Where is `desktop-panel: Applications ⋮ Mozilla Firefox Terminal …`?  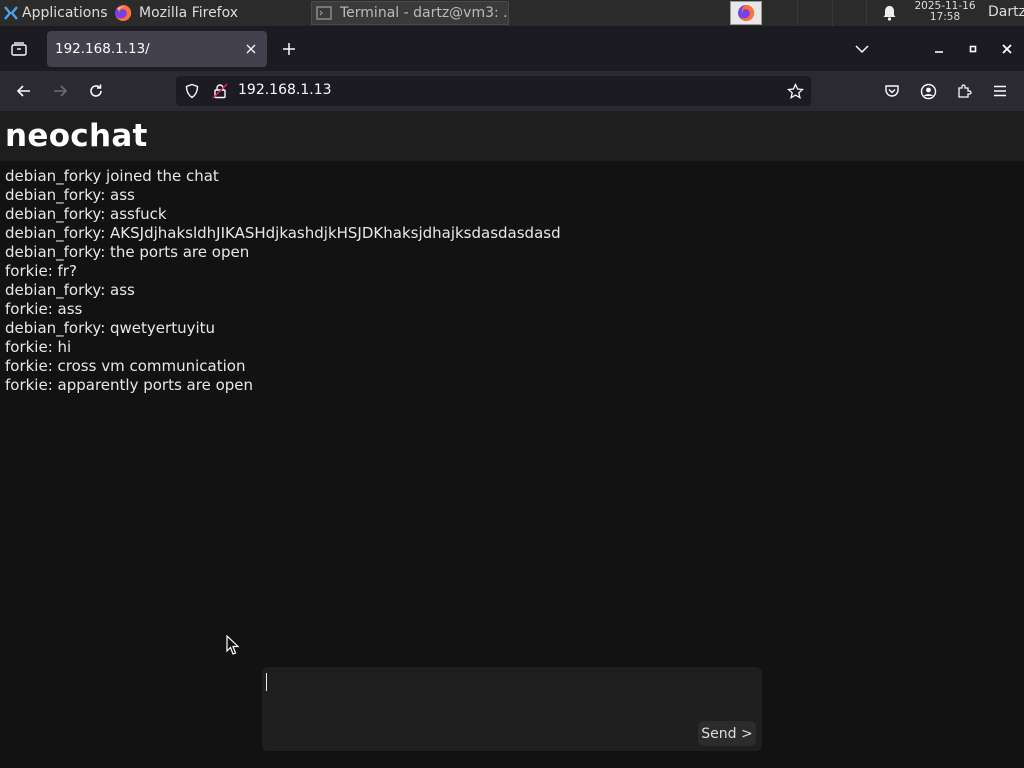
desktop-panel: Applications ⋮ Mozilla Firefox Terminal … is located at coordinates (512, 13).